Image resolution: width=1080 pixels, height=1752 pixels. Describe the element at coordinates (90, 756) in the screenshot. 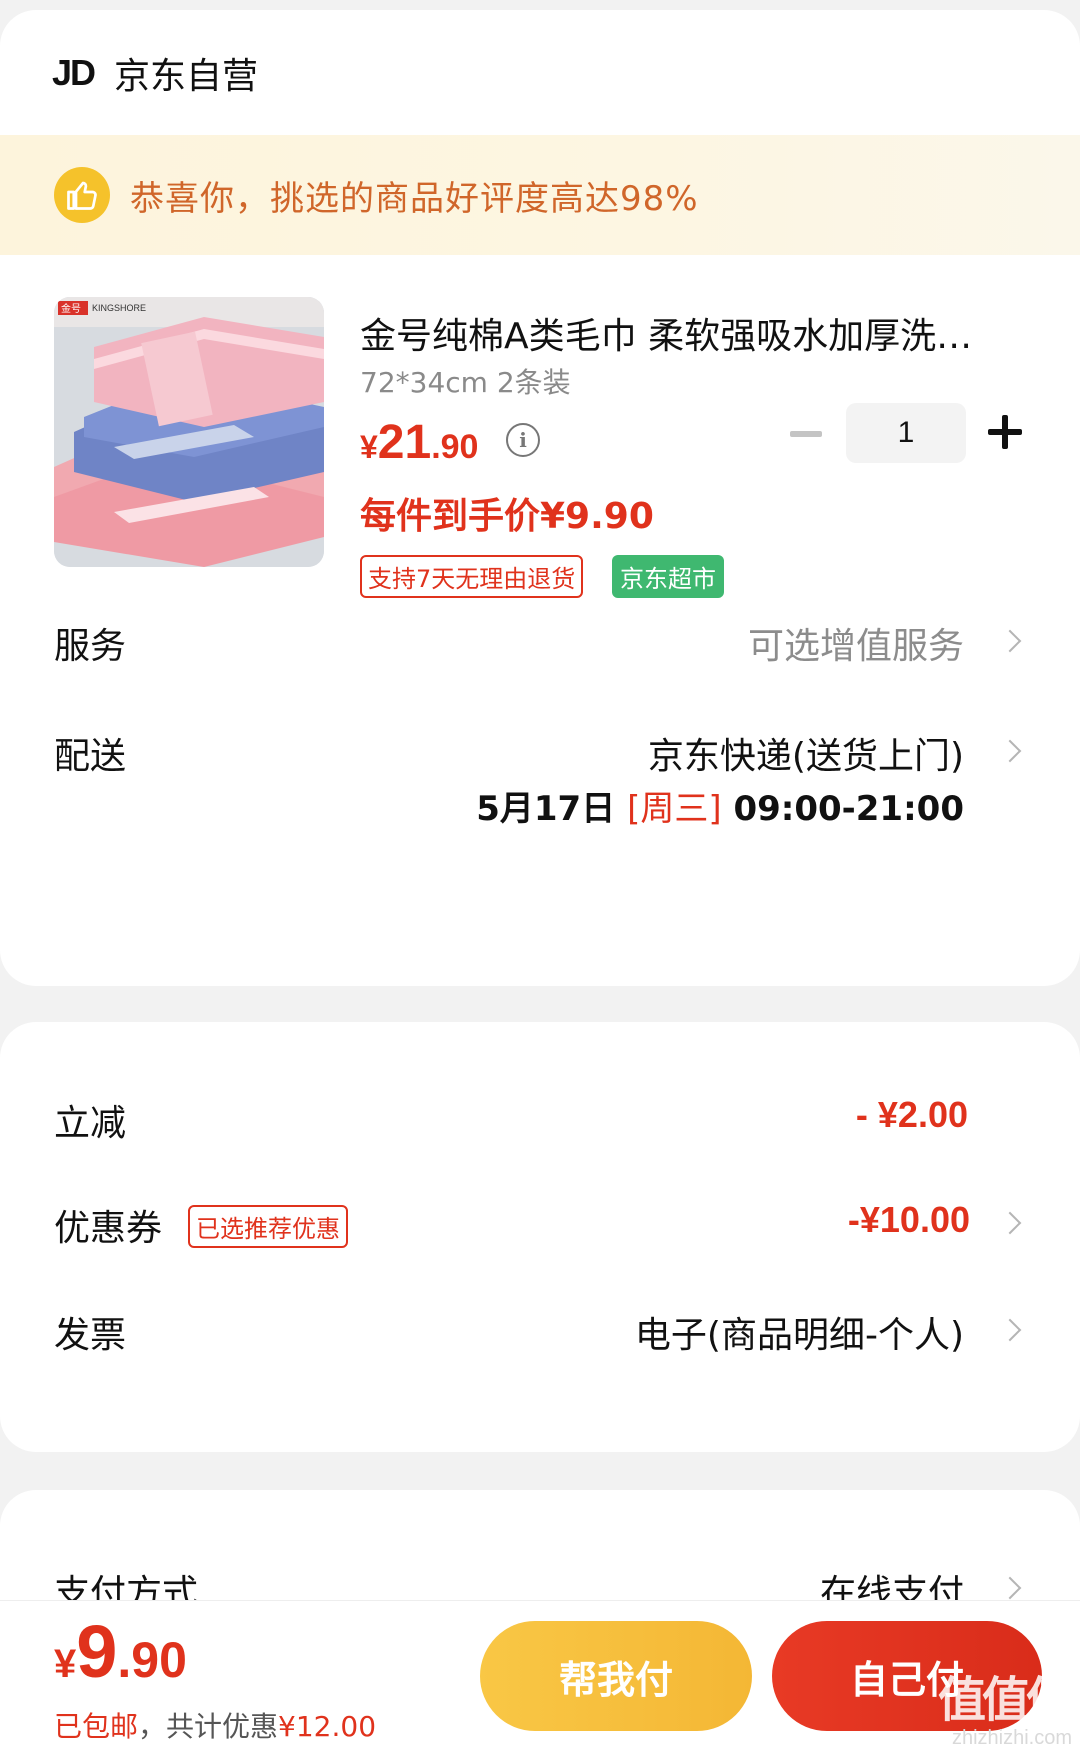

I see `delivery-label: 配送` at that location.